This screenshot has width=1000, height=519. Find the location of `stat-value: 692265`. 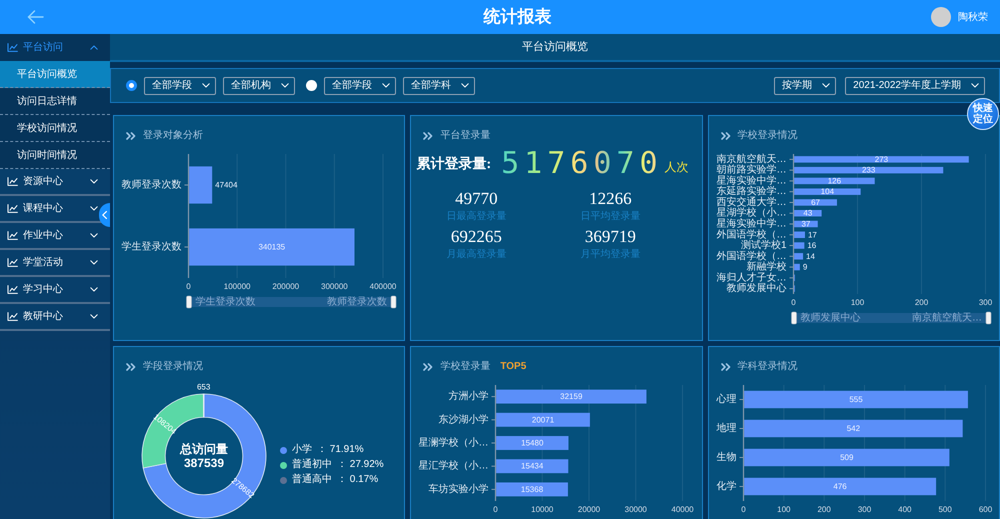

stat-value: 692265 is located at coordinates (476, 237).